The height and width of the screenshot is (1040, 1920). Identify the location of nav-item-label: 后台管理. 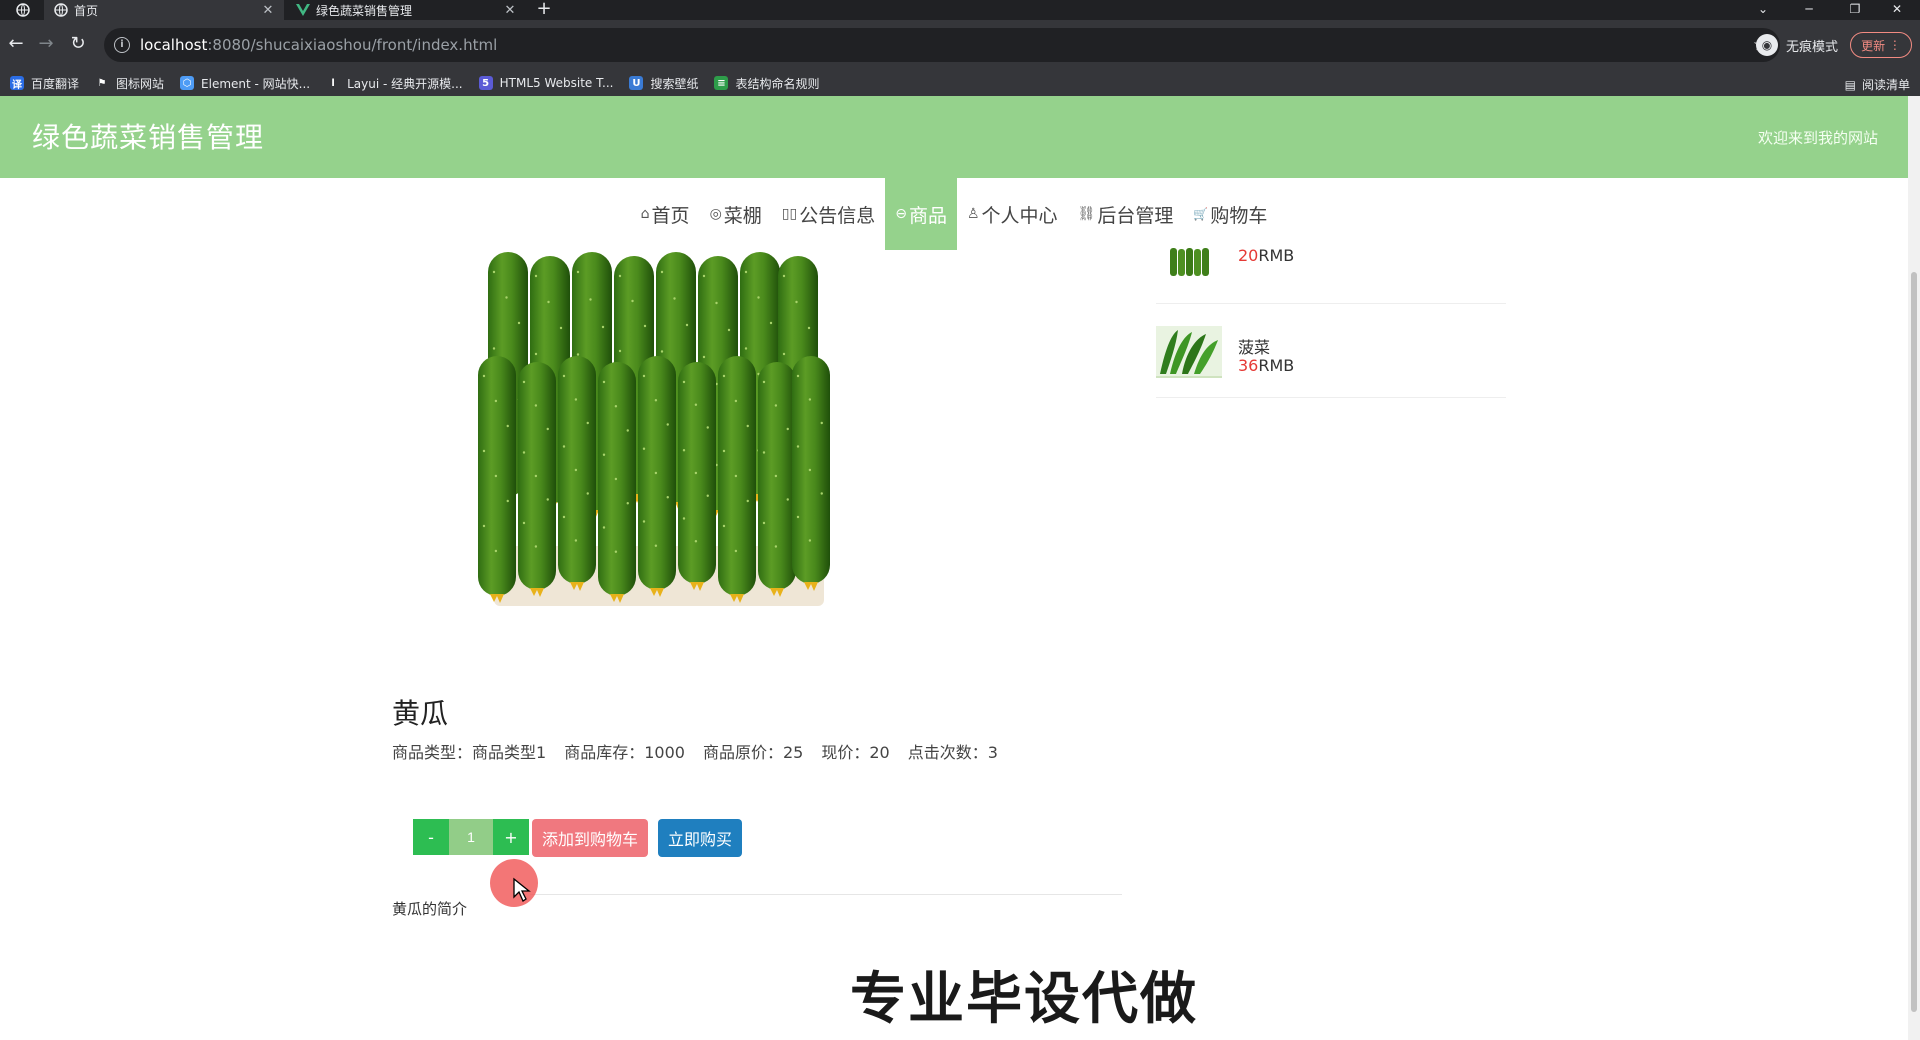
(1135, 215).